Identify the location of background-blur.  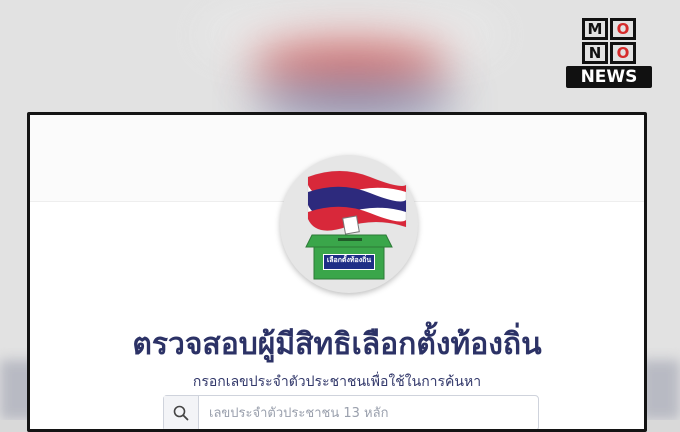
(350, 65).